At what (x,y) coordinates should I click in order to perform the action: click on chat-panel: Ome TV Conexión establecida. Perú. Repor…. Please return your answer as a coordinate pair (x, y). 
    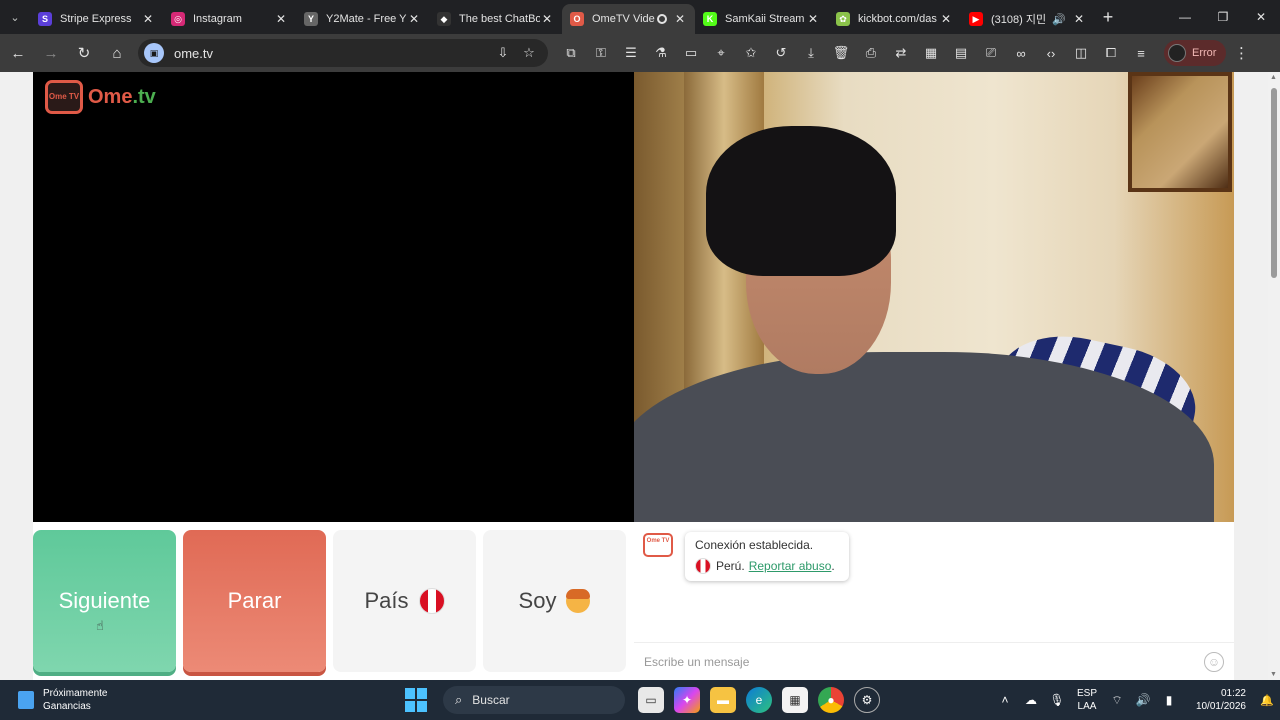
    Looking at the image, I should click on (934, 601).